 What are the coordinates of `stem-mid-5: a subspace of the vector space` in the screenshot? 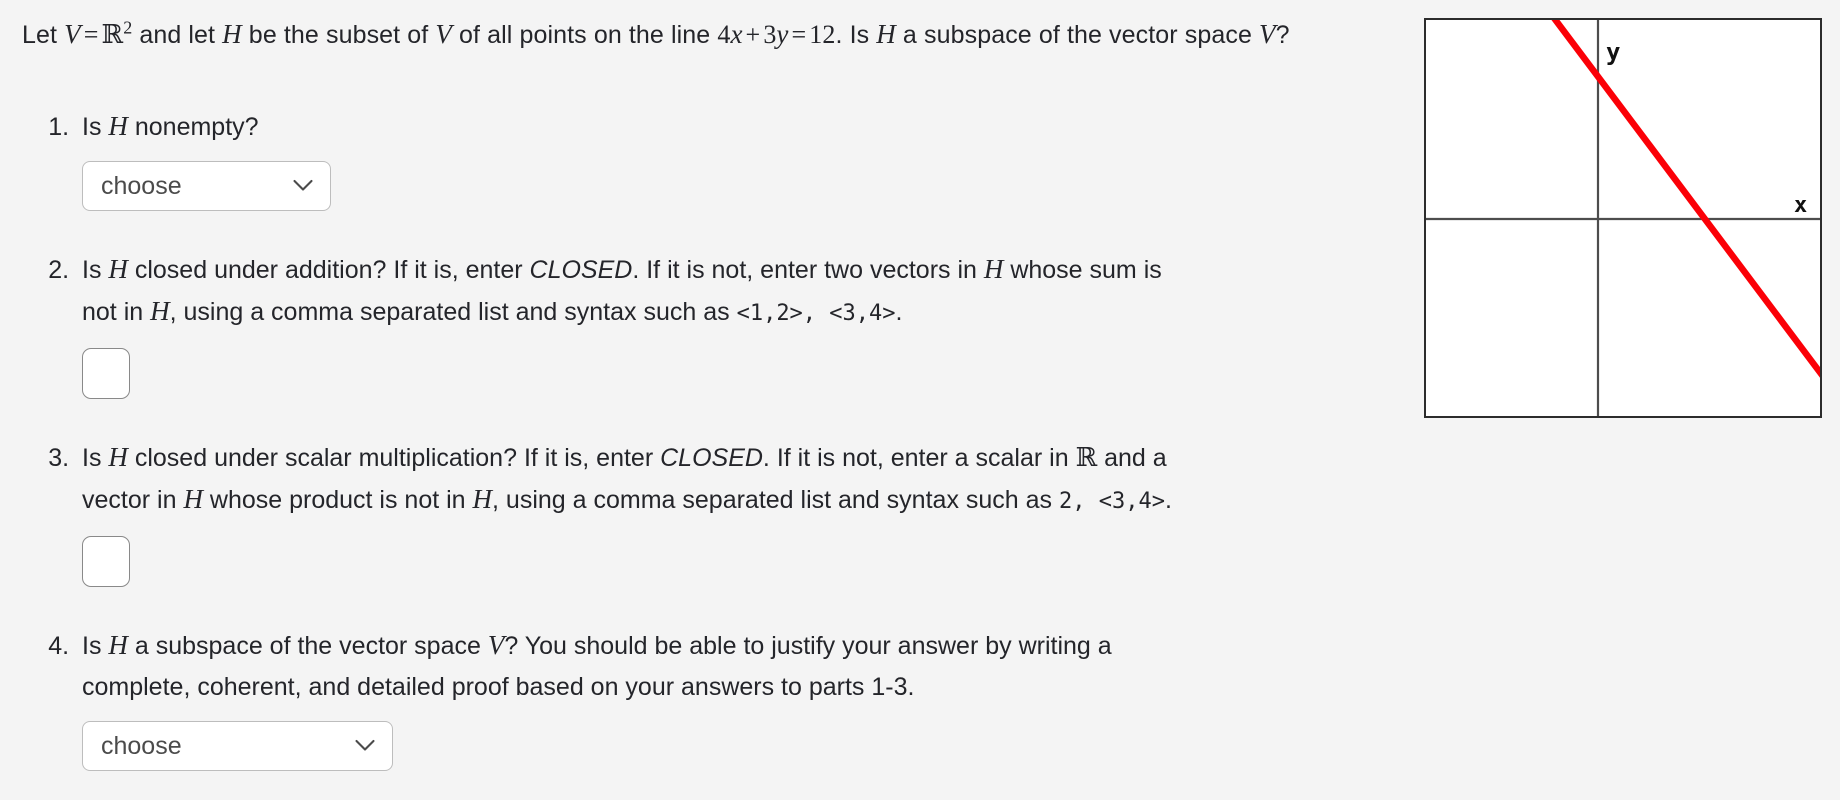 It's located at (1077, 35).